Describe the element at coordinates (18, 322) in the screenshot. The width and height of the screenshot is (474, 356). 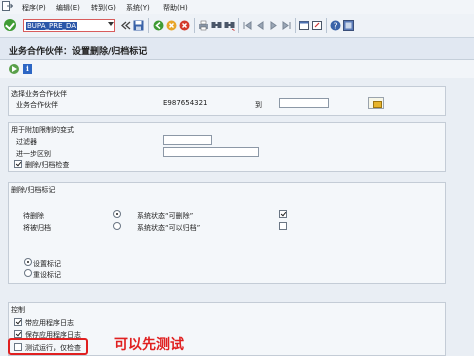
I see `with-app-log-checkbox` at that location.